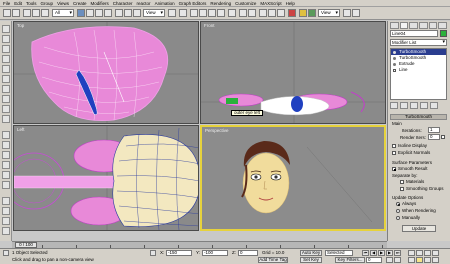 This screenshot has width=450, height=264. Describe the element at coordinates (119, 13) in the screenshot. I see `move-icon` at that location.